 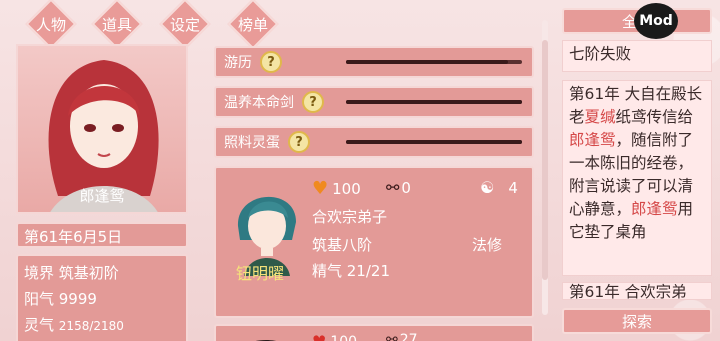 I want to click on travel-progress, so click(x=434, y=62).